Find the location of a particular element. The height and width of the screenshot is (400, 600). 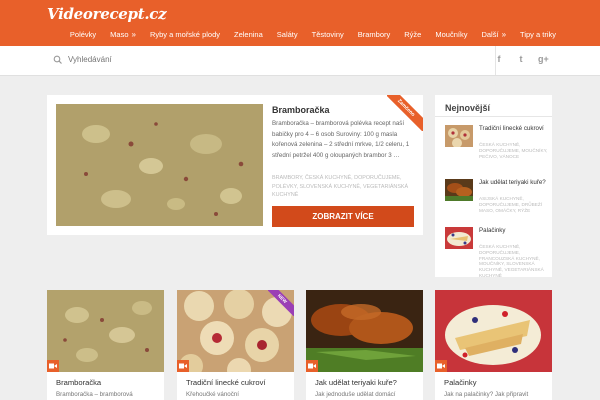

nav-item-testoviny: Těstoviny is located at coordinates (328, 34).